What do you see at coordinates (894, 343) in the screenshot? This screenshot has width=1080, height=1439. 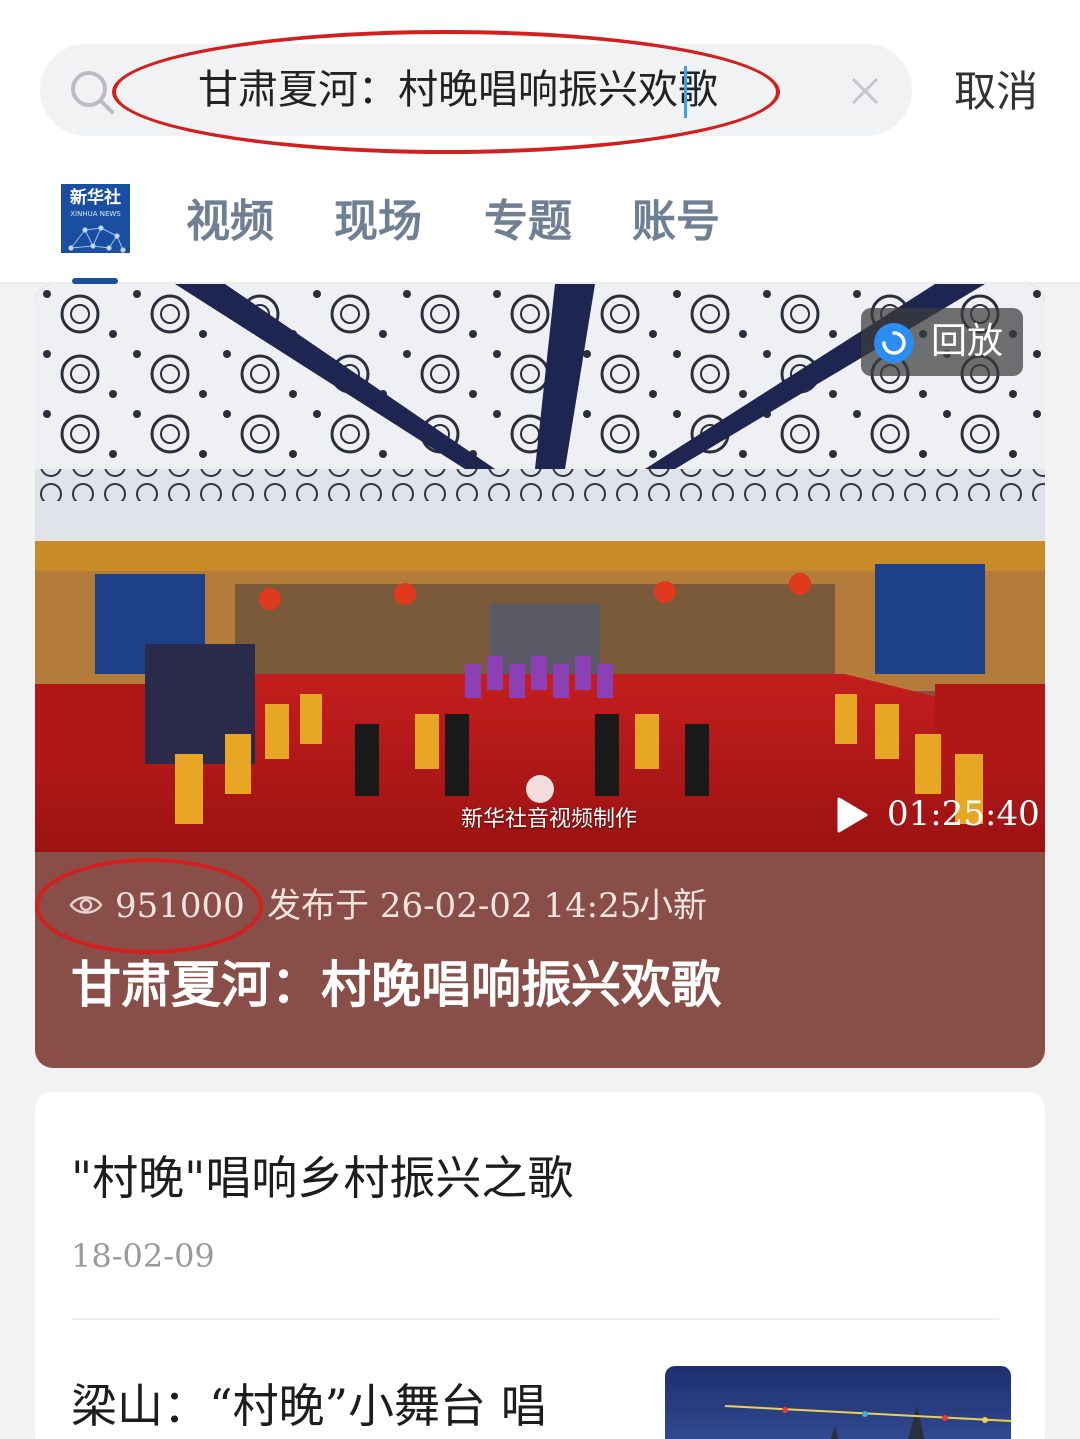 I see `replay-icon` at bounding box center [894, 343].